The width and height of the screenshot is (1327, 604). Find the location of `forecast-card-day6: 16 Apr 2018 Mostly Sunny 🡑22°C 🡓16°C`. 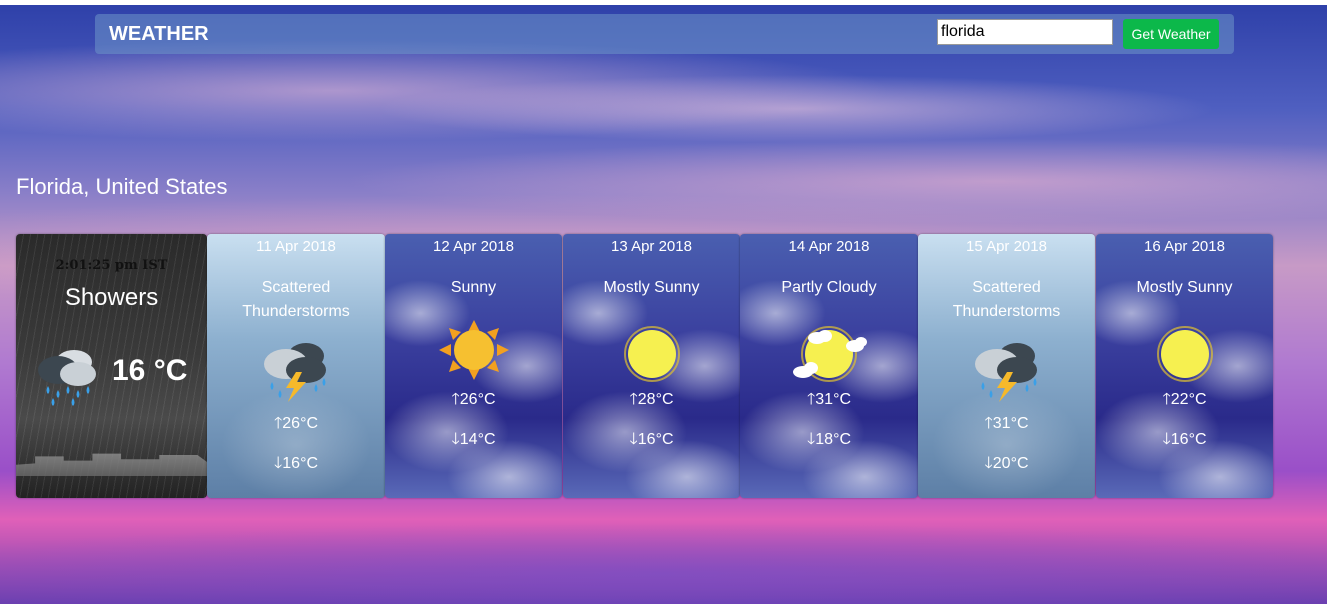

forecast-card-day6: 16 Apr 2018 Mostly Sunny 🡑22°C 🡓16°C is located at coordinates (1184, 366).